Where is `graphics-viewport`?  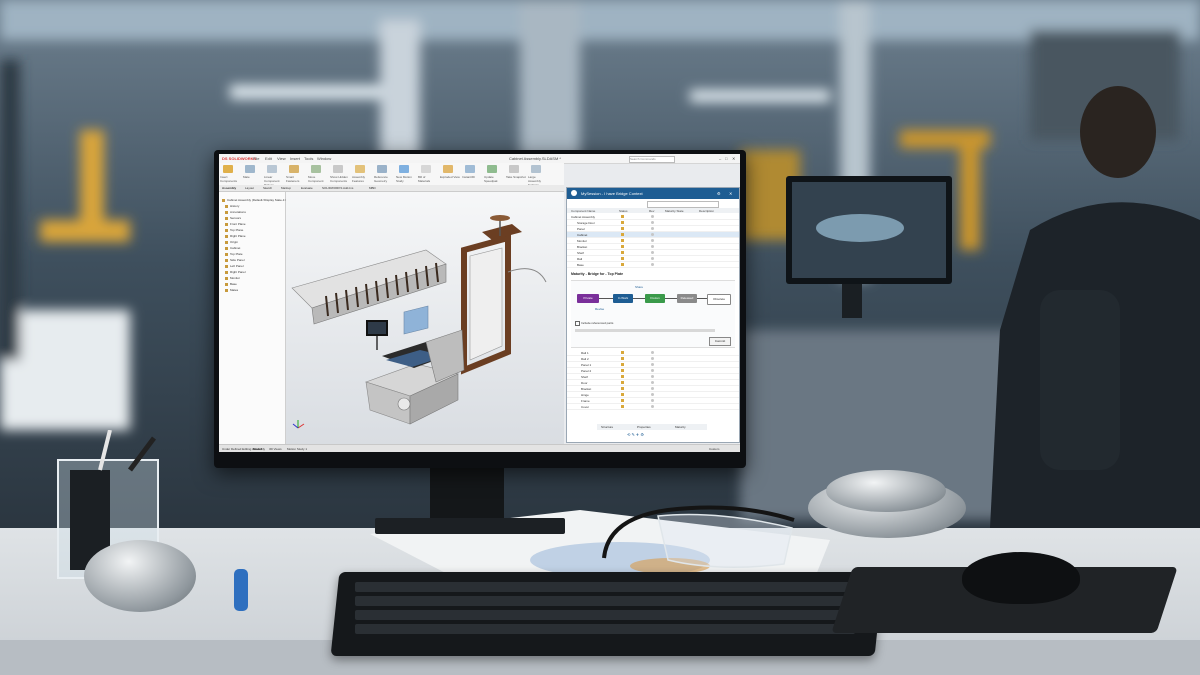 graphics-viewport is located at coordinates (425, 318).